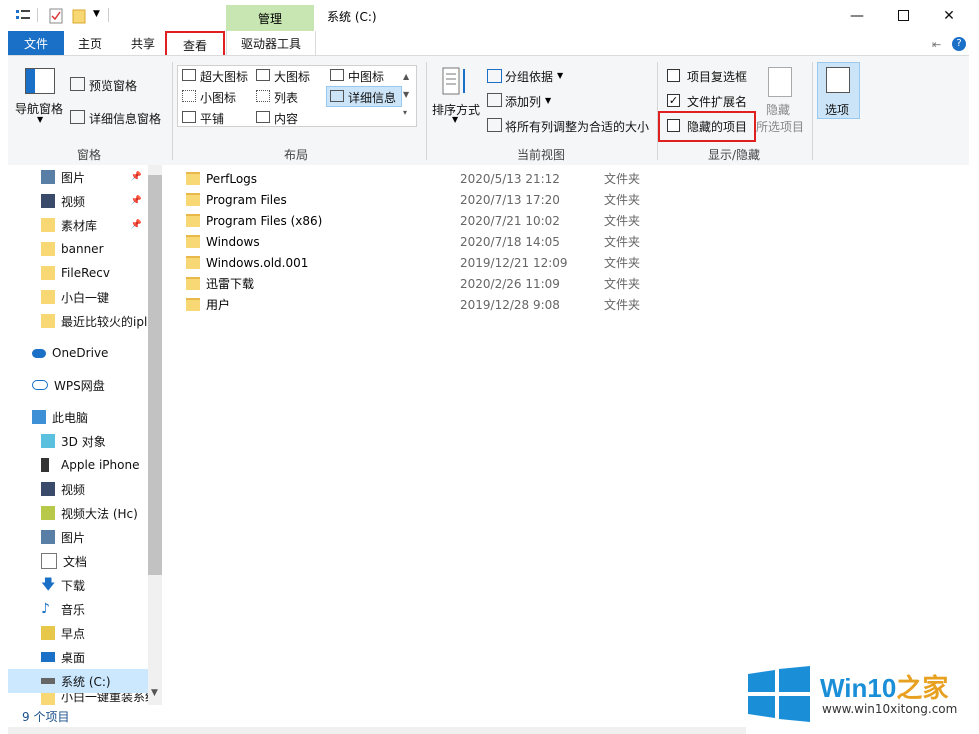 This screenshot has width=979, height=734. What do you see at coordinates (560, 75) in the screenshot?
I see `group-by-dropdown-icon: ▼` at bounding box center [560, 75].